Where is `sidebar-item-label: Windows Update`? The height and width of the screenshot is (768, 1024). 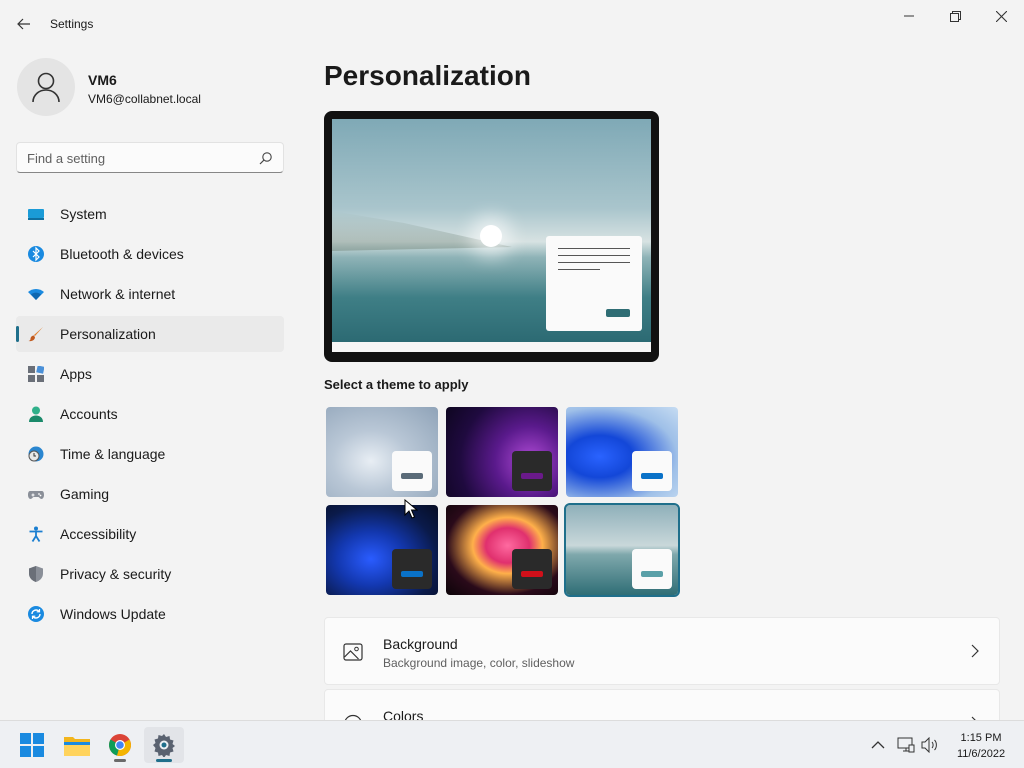 sidebar-item-label: Windows Update is located at coordinates (113, 614).